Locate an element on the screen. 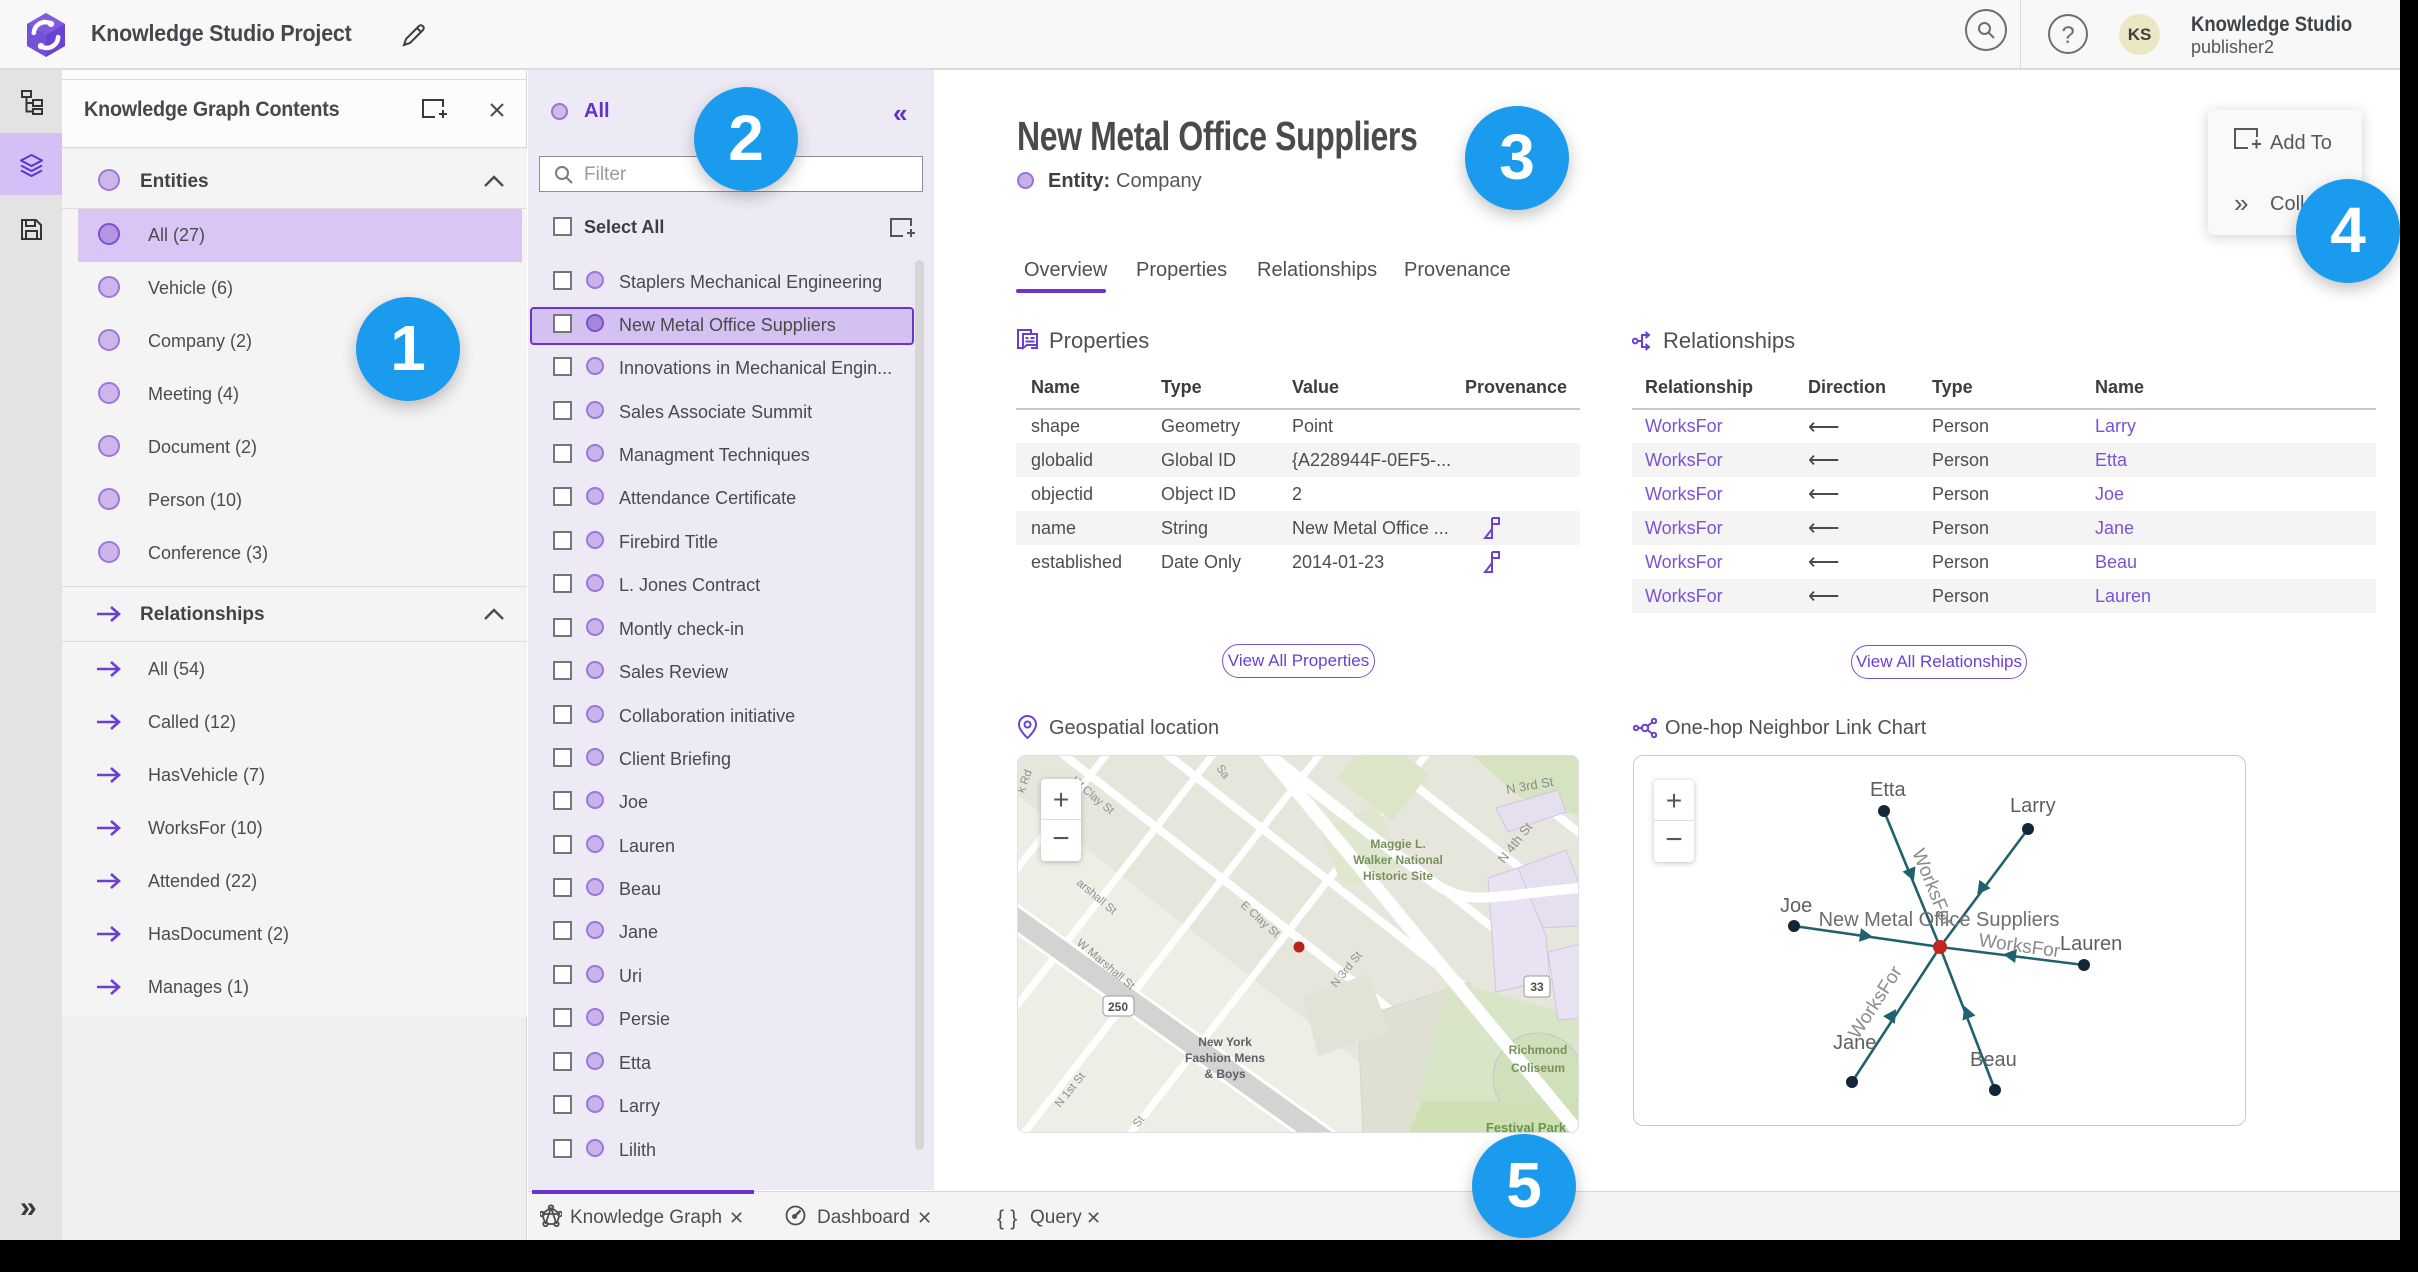 The width and height of the screenshot is (2418, 1272). svg-text: Lauren is located at coordinates (2091, 944).